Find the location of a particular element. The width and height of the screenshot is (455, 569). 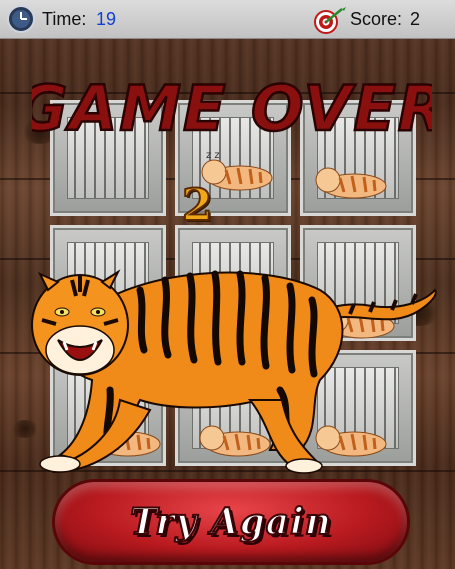

score-value: 2 is located at coordinates (415, 19).